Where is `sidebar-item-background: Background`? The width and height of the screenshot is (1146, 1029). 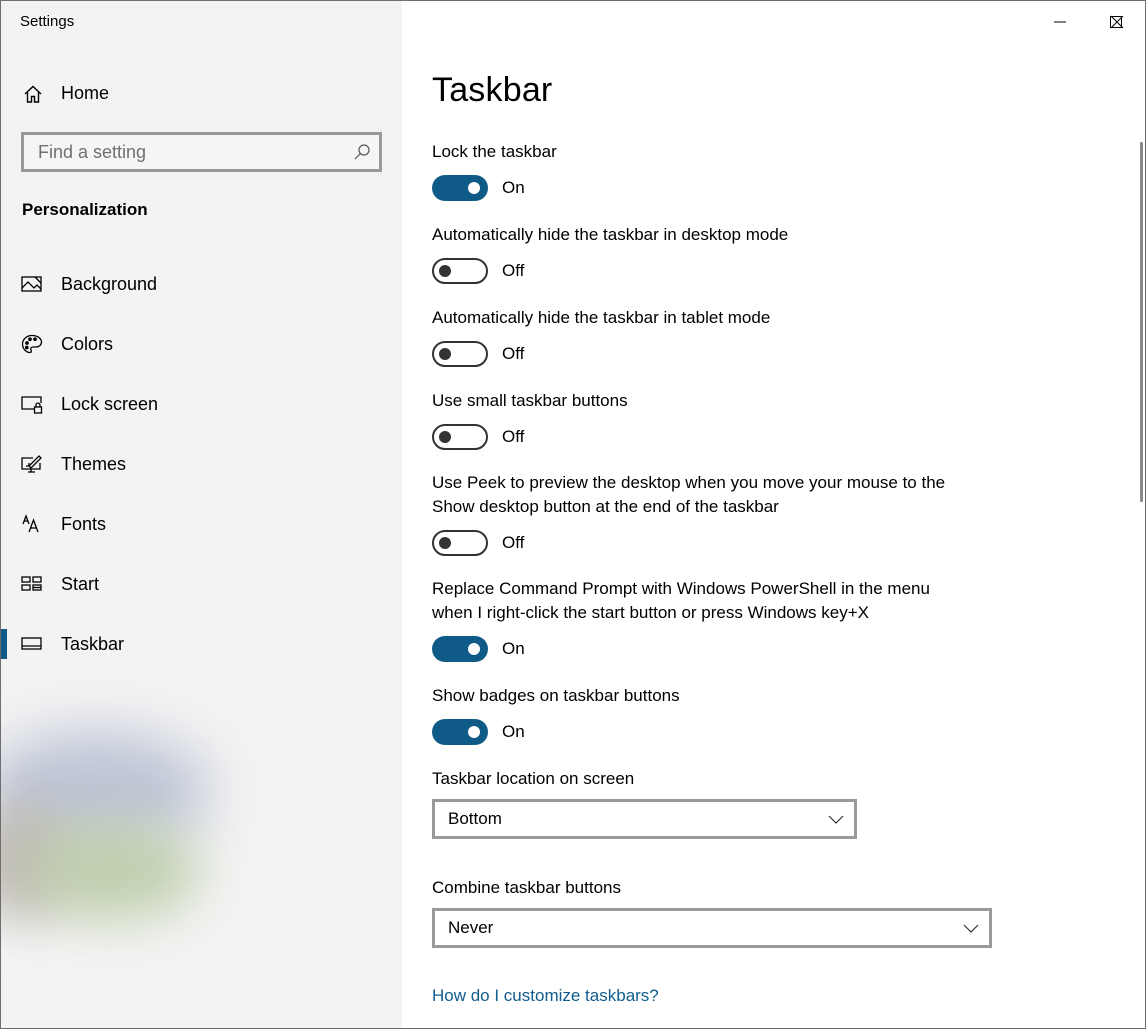
sidebar-item-background: Background is located at coordinates (201, 284).